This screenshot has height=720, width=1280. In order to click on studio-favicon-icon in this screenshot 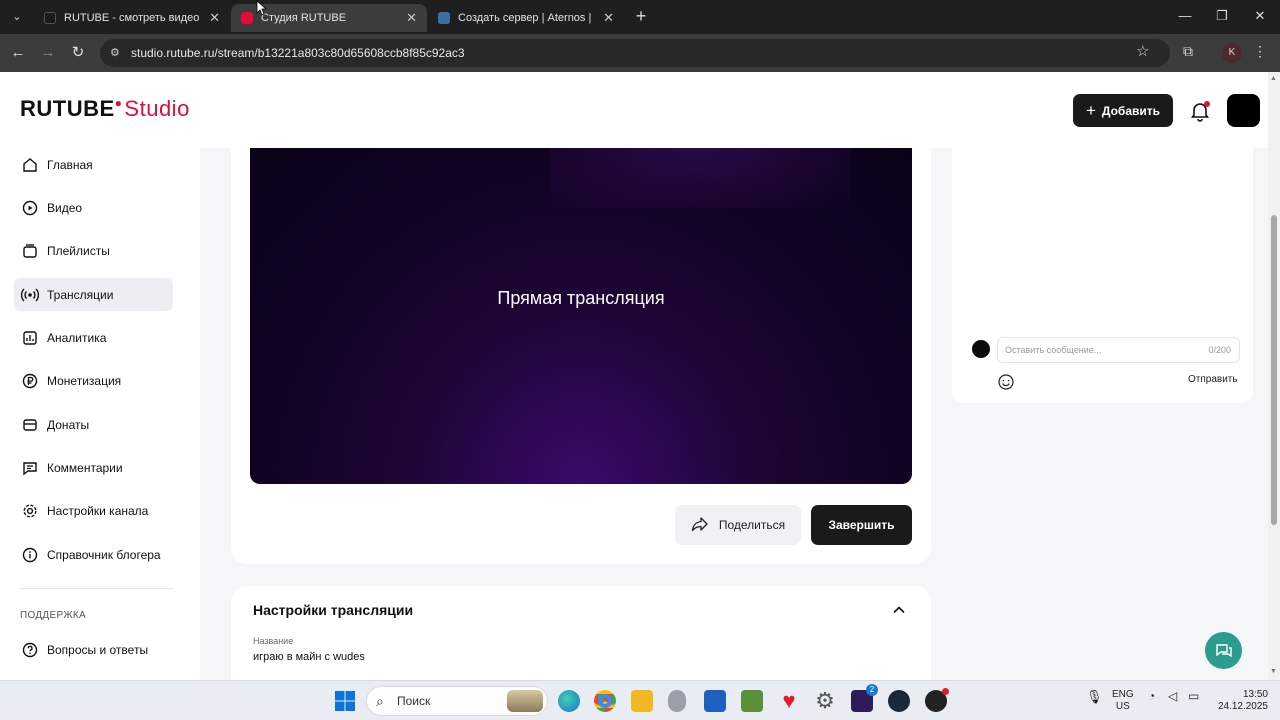, I will do `click(247, 18)`.